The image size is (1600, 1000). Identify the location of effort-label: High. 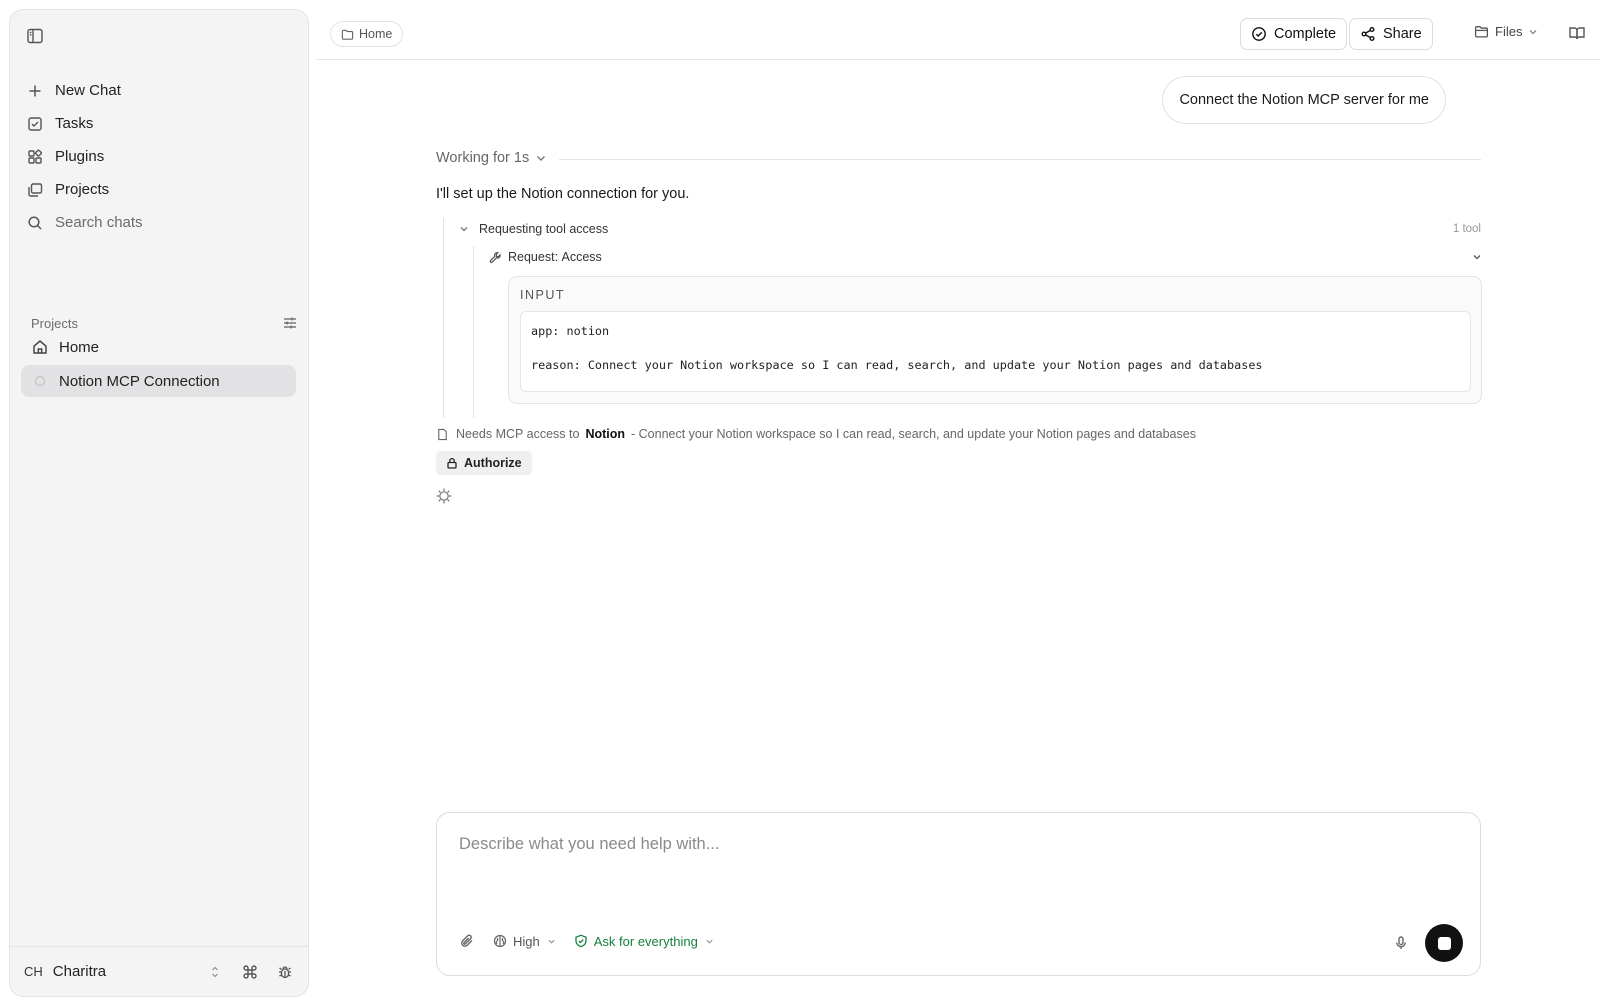
(526, 941).